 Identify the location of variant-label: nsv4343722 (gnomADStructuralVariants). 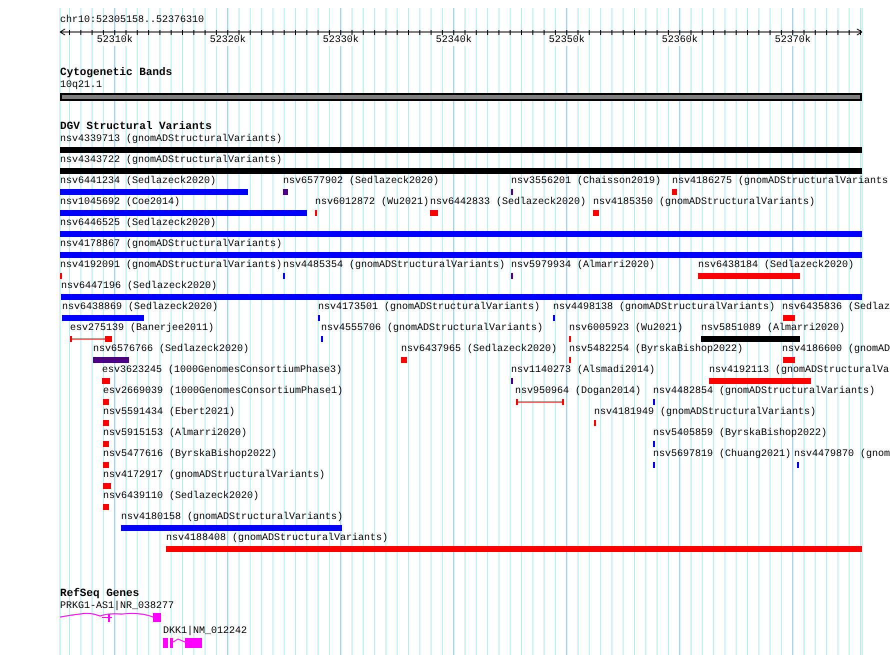
(171, 161).